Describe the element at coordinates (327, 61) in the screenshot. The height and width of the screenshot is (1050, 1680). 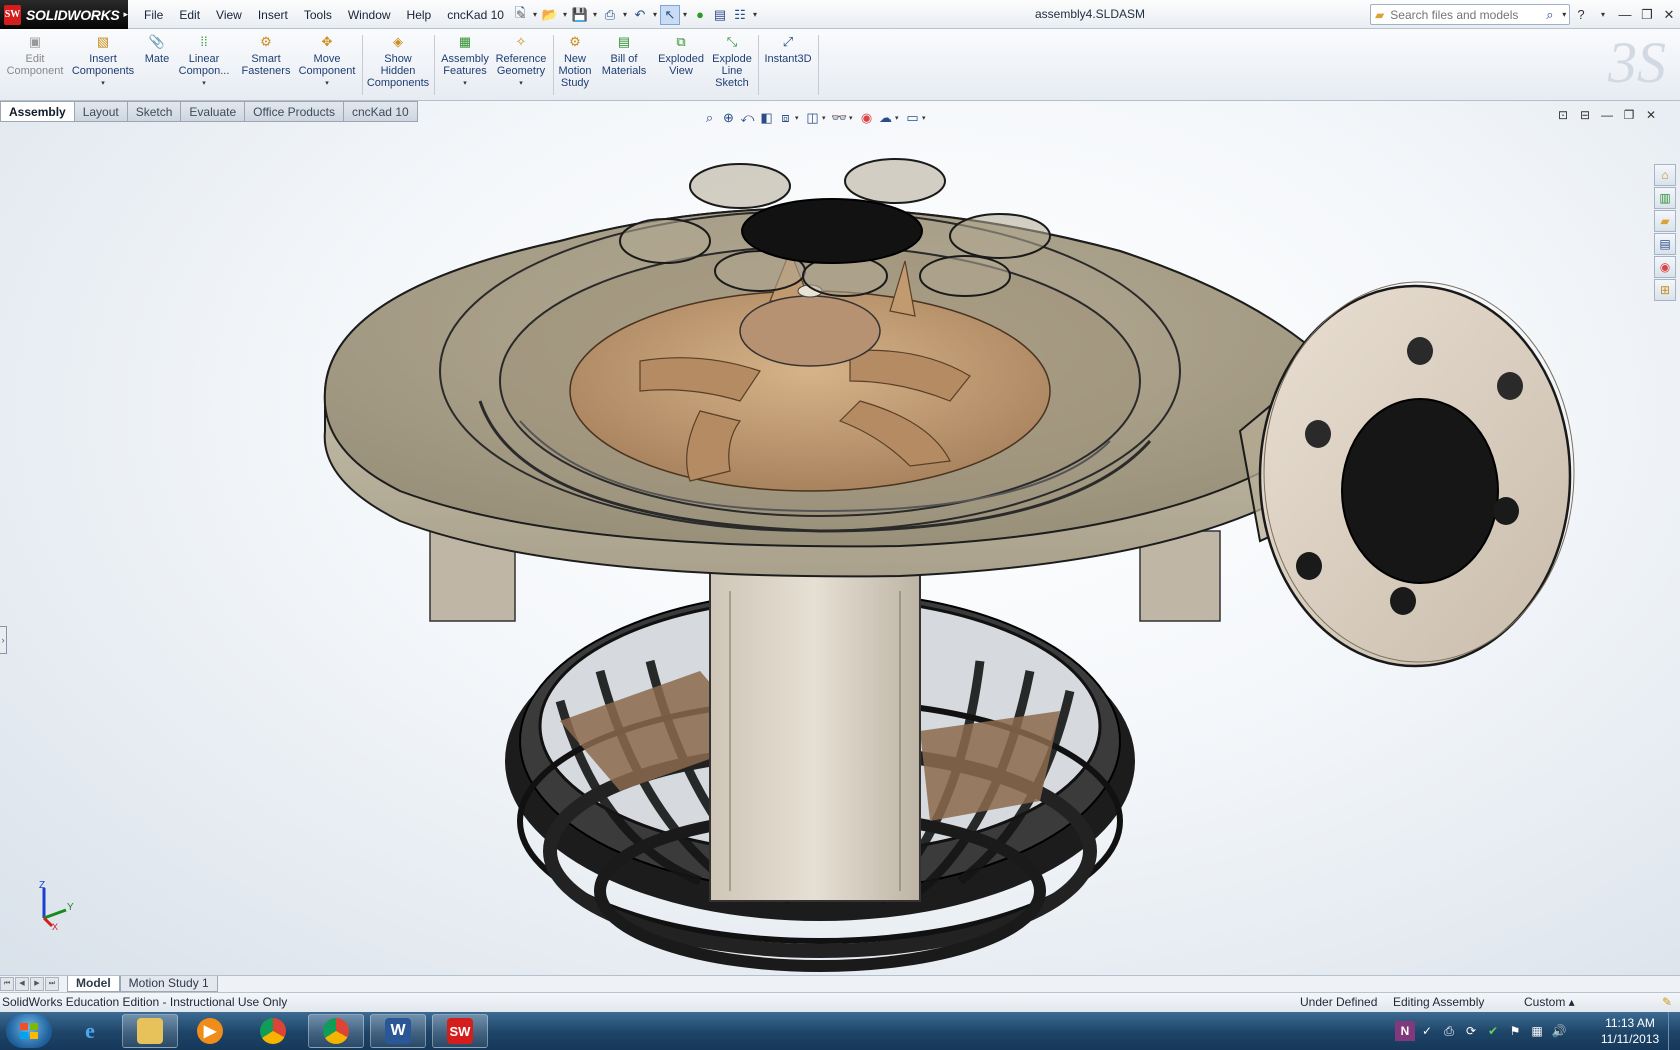
I see `move-component-button: ✥ Move Component ▾` at that location.